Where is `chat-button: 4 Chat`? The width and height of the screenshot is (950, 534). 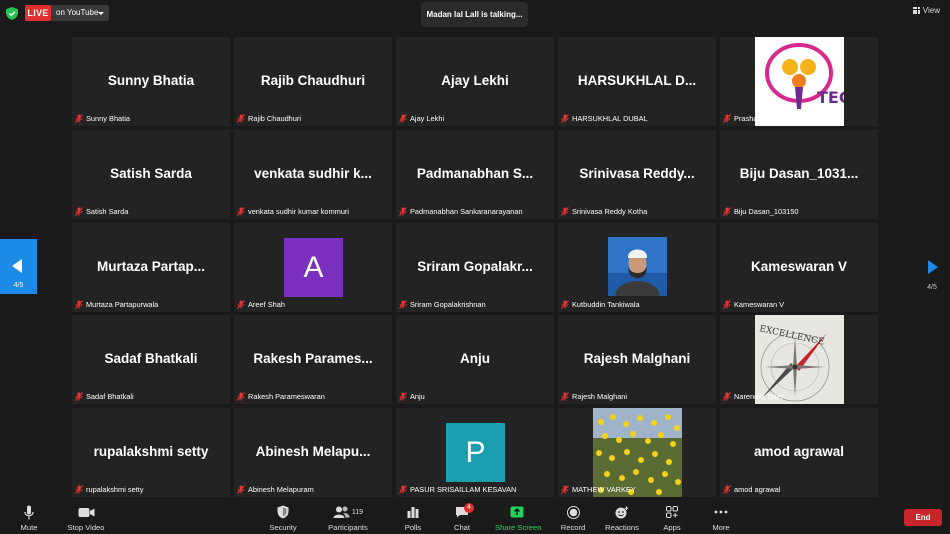
chat-button: 4 Chat is located at coordinates (462, 517).